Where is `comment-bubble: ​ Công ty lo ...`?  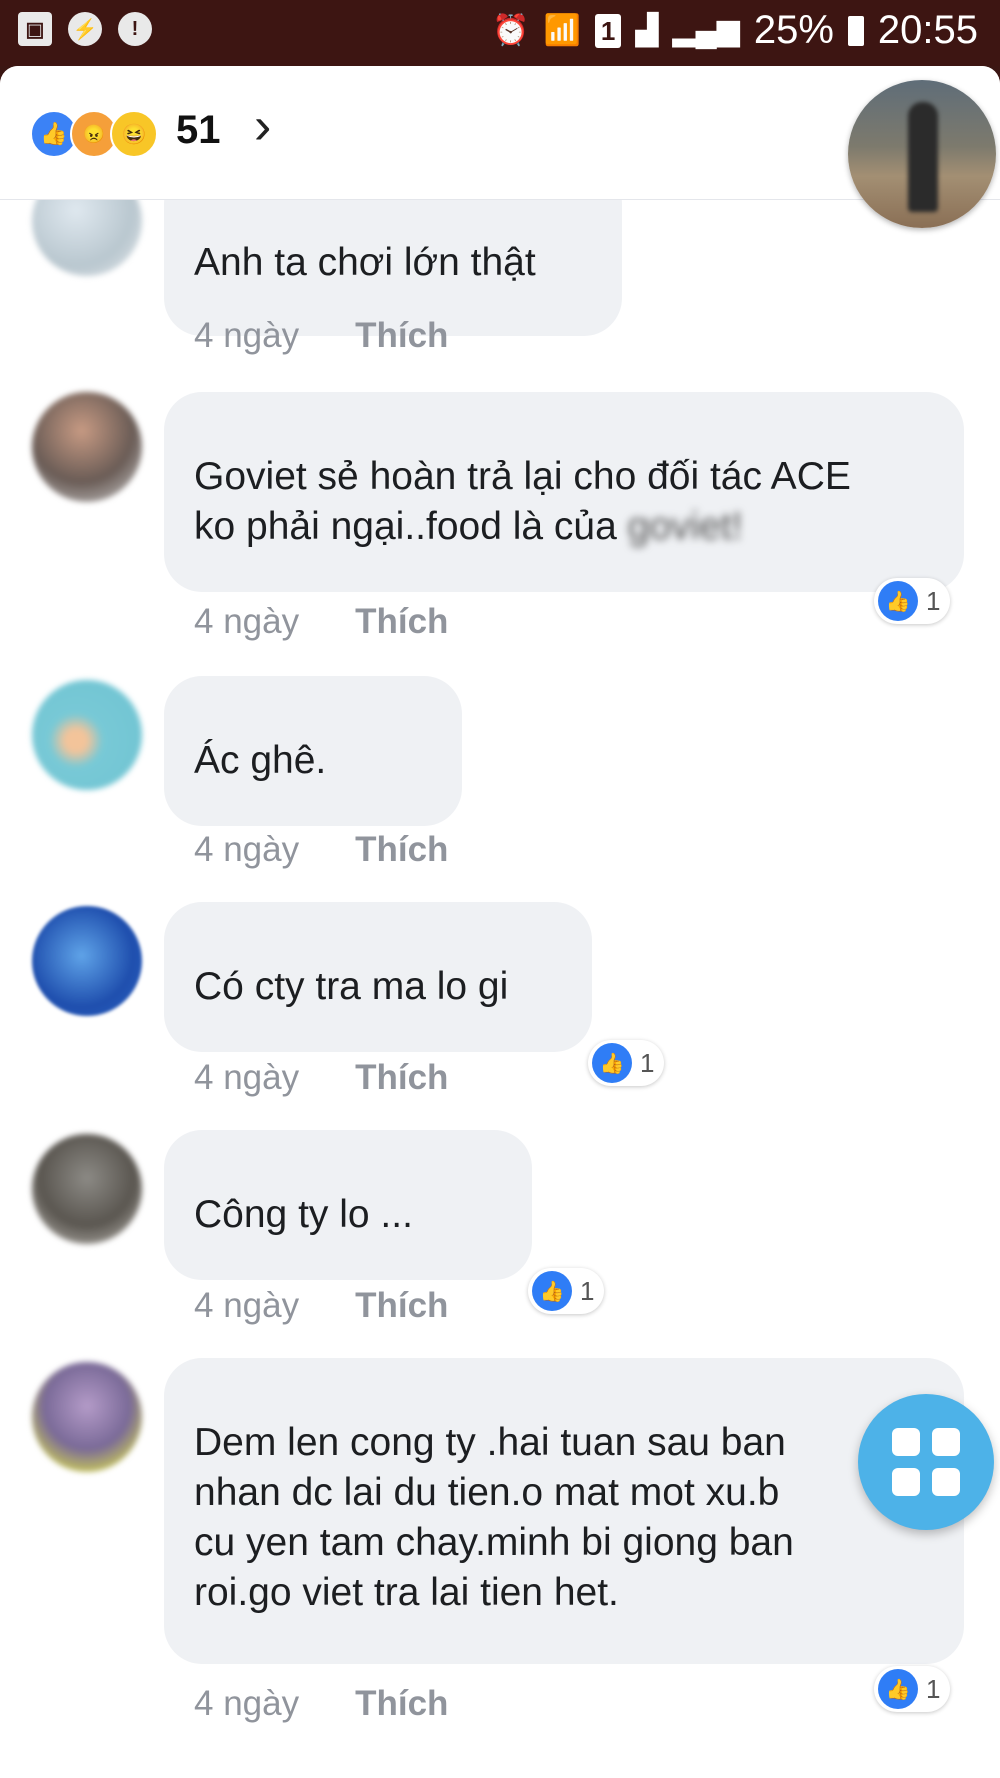 comment-bubble: ​ Công ty lo ... is located at coordinates (348, 1205).